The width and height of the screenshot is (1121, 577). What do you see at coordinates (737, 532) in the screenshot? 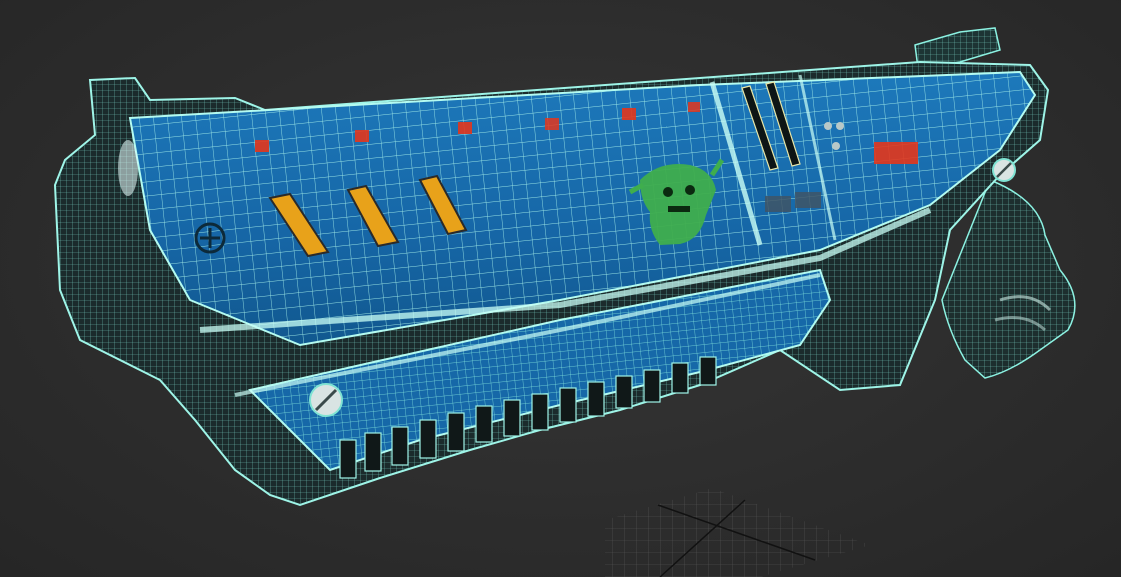
I see `floor-grid` at bounding box center [737, 532].